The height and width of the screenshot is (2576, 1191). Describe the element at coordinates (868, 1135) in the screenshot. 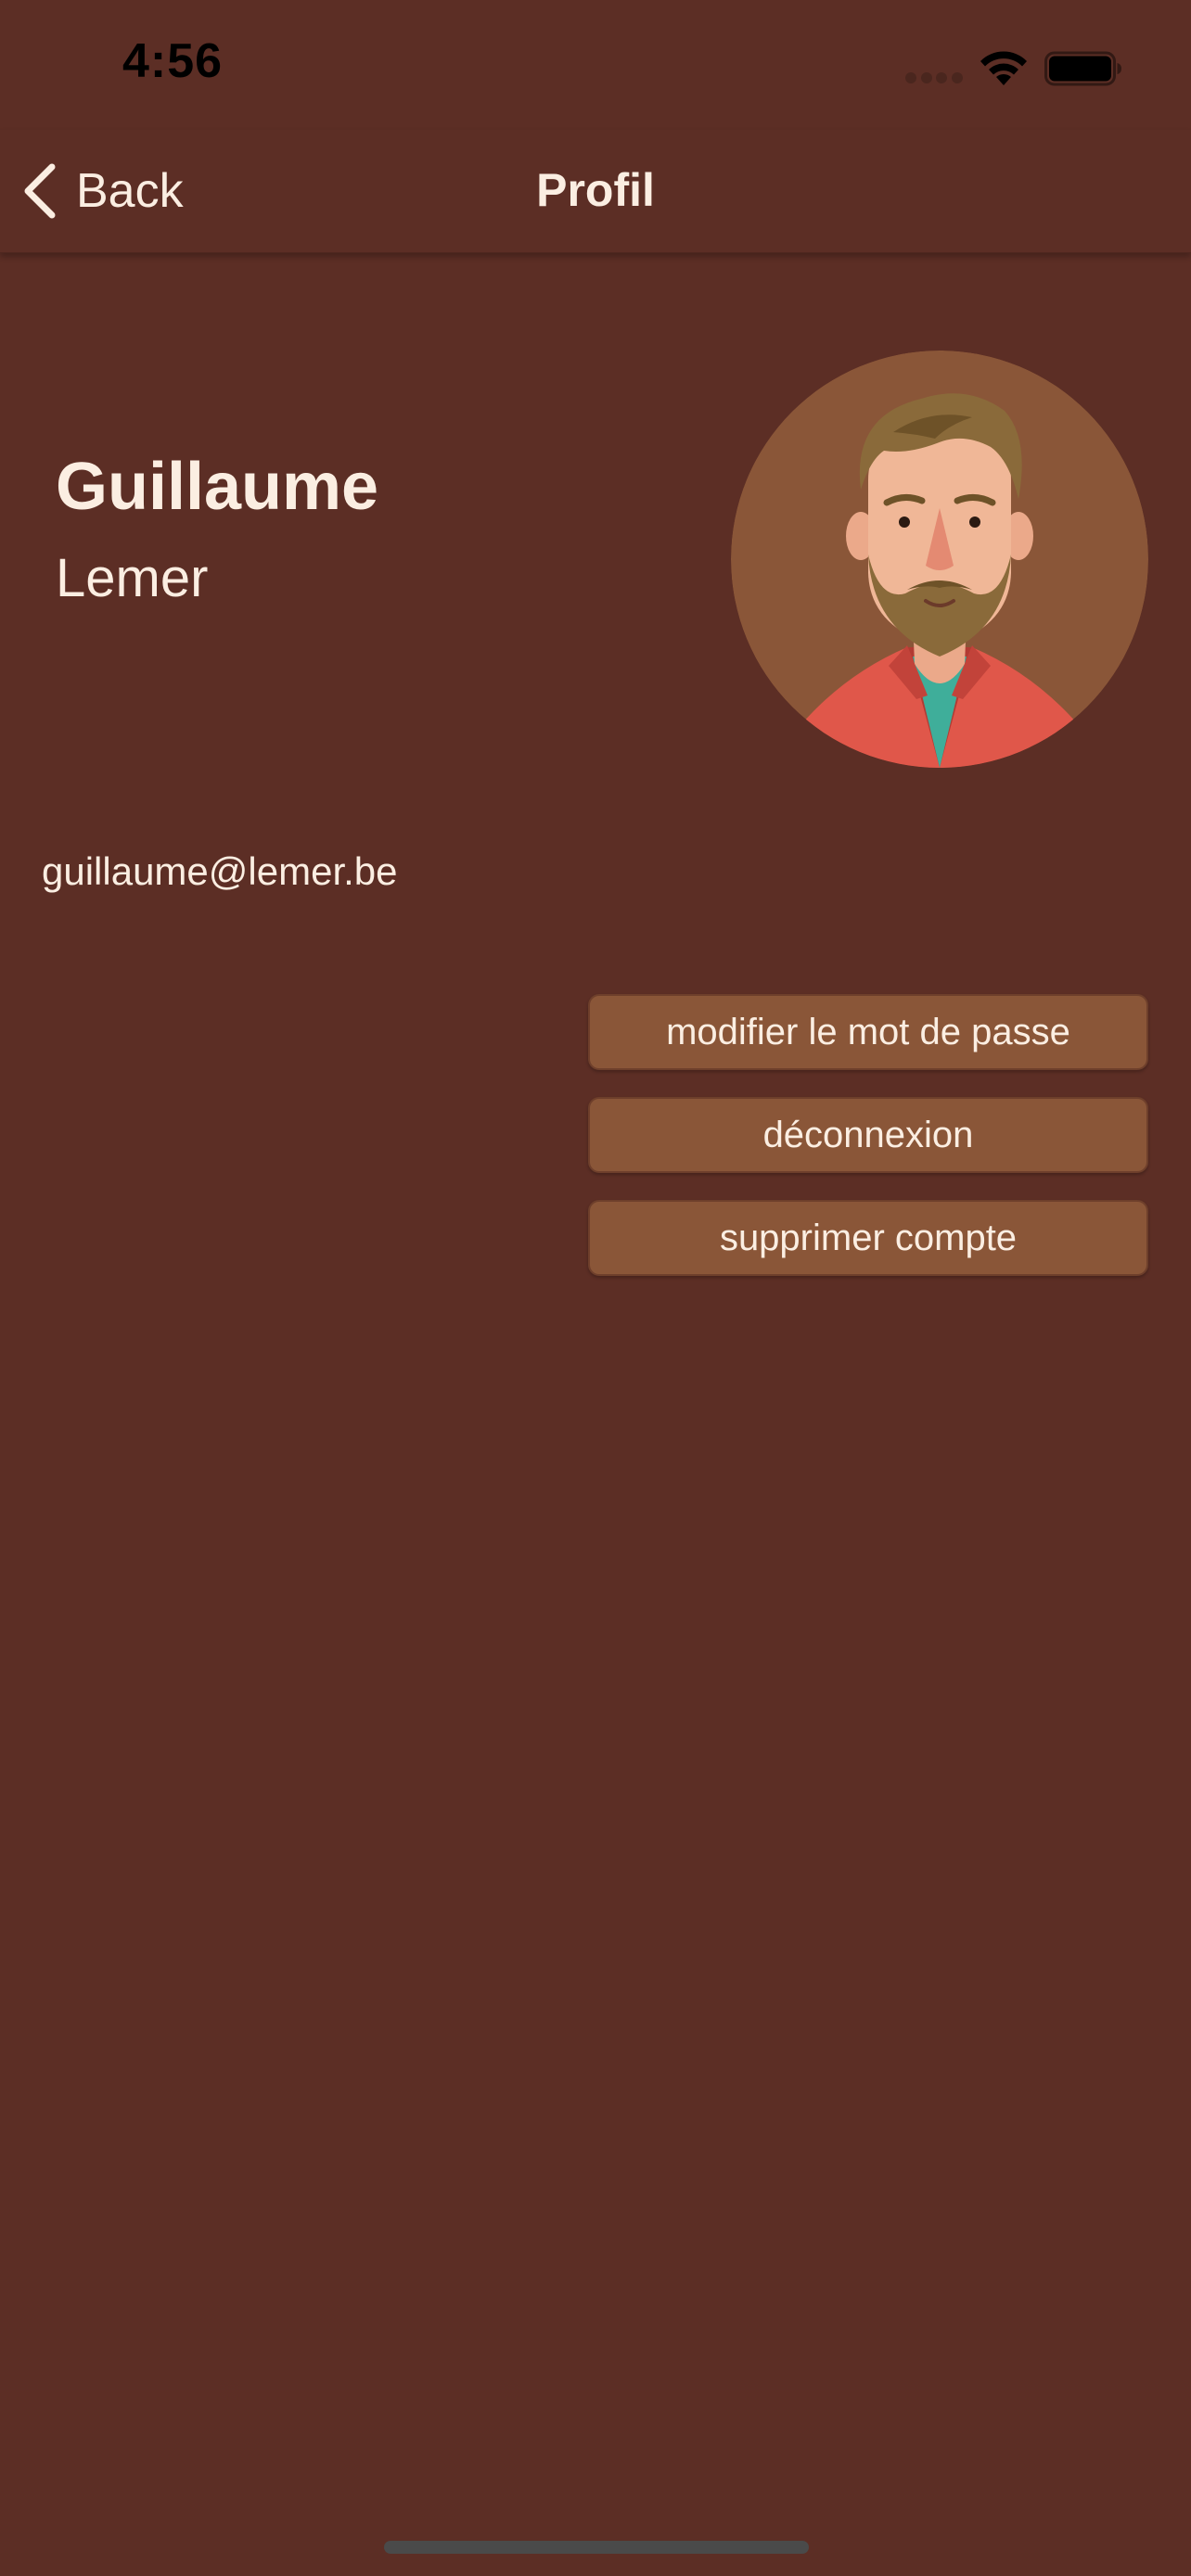

I see `logout-button: déconnexion` at that location.